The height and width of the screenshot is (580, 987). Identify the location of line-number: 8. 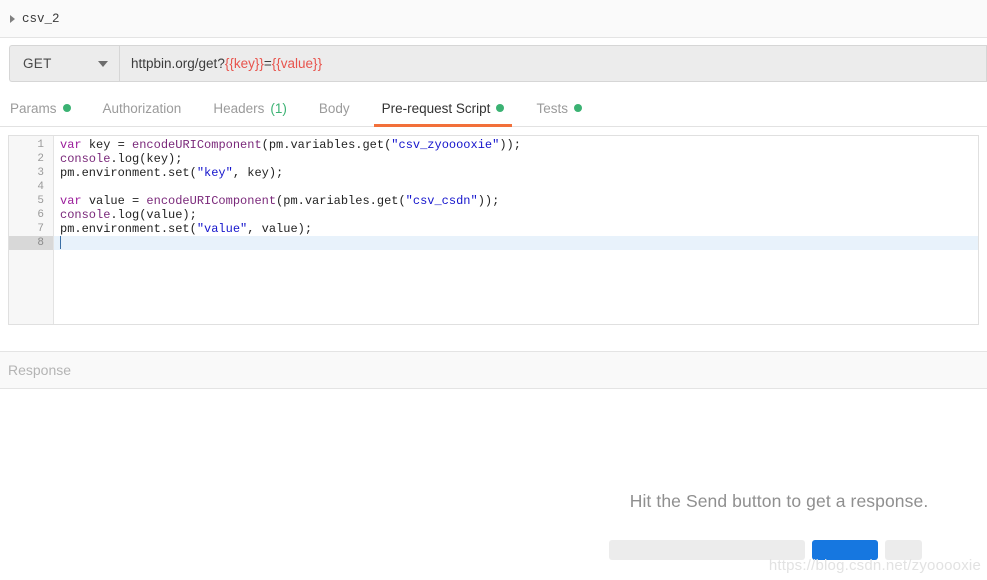
(31, 243).